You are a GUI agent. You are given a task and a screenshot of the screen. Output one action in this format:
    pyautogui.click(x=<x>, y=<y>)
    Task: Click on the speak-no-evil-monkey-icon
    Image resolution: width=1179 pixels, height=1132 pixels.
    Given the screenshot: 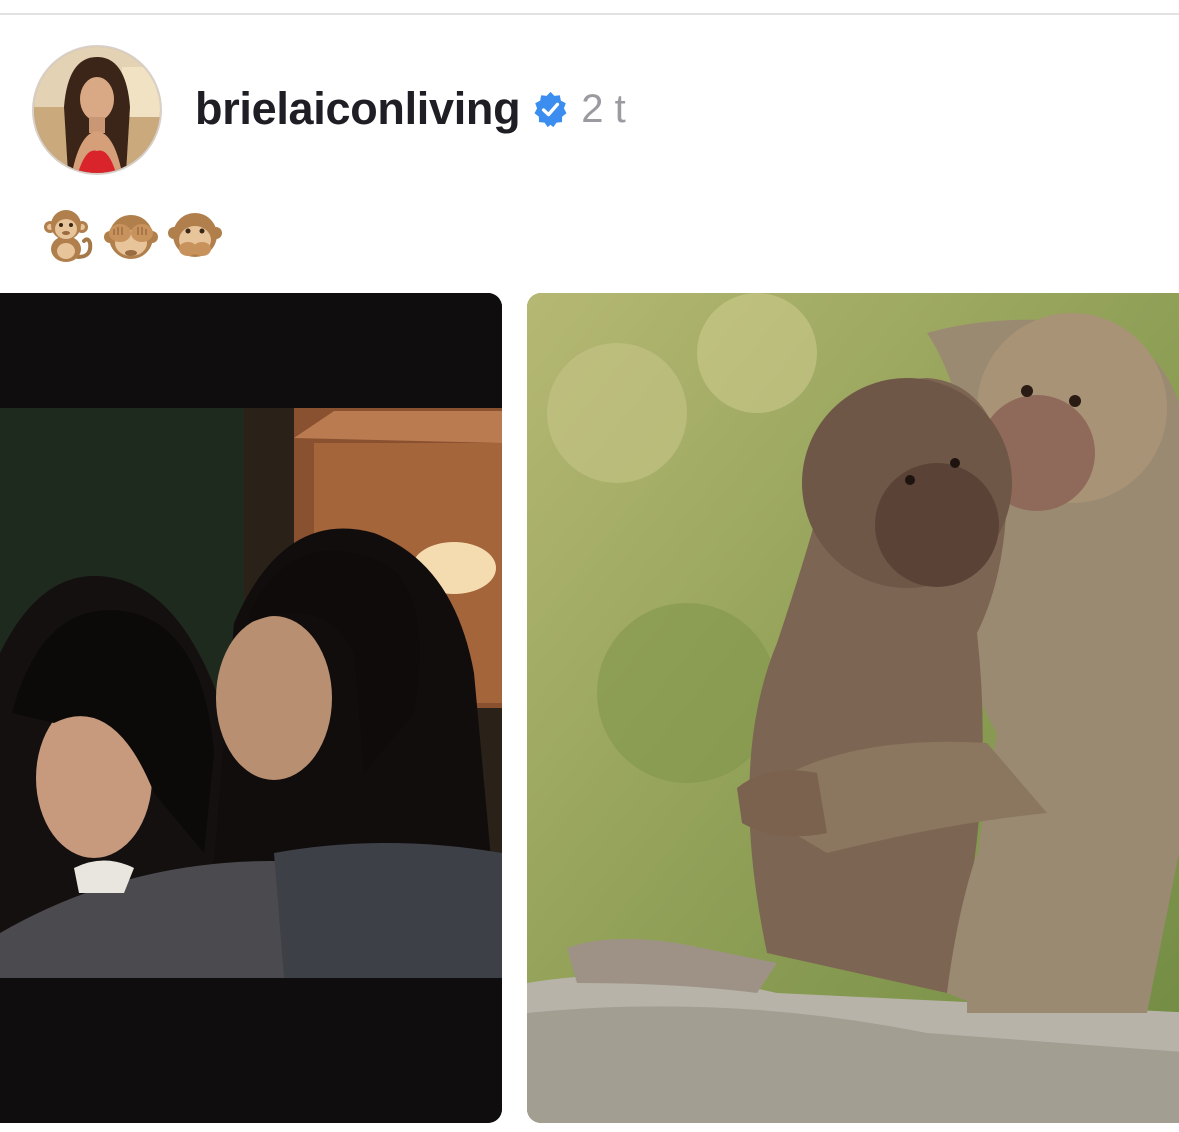 What is the action you would take?
    pyautogui.click(x=195, y=236)
    